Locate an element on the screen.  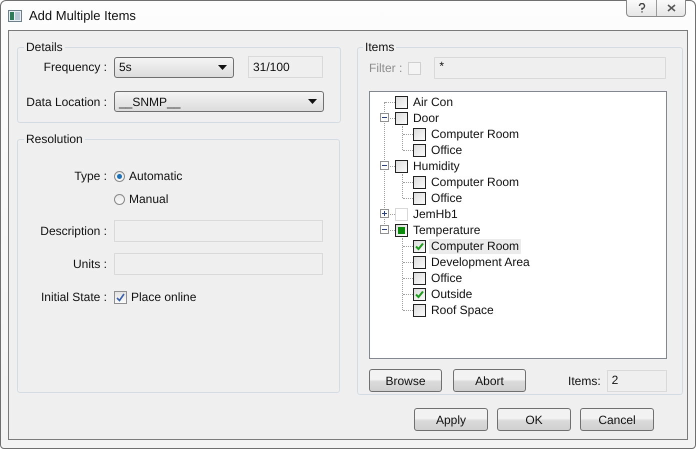
ok-button: OK is located at coordinates (534, 419).